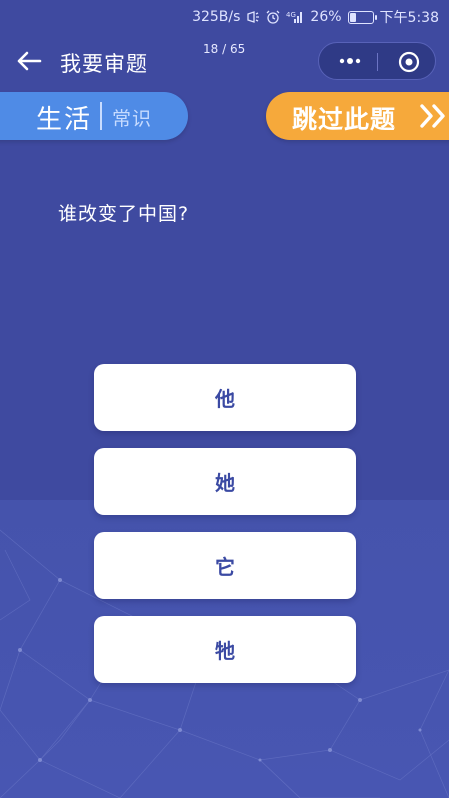  What do you see at coordinates (253, 17) in the screenshot?
I see `vibrate-icon` at bounding box center [253, 17].